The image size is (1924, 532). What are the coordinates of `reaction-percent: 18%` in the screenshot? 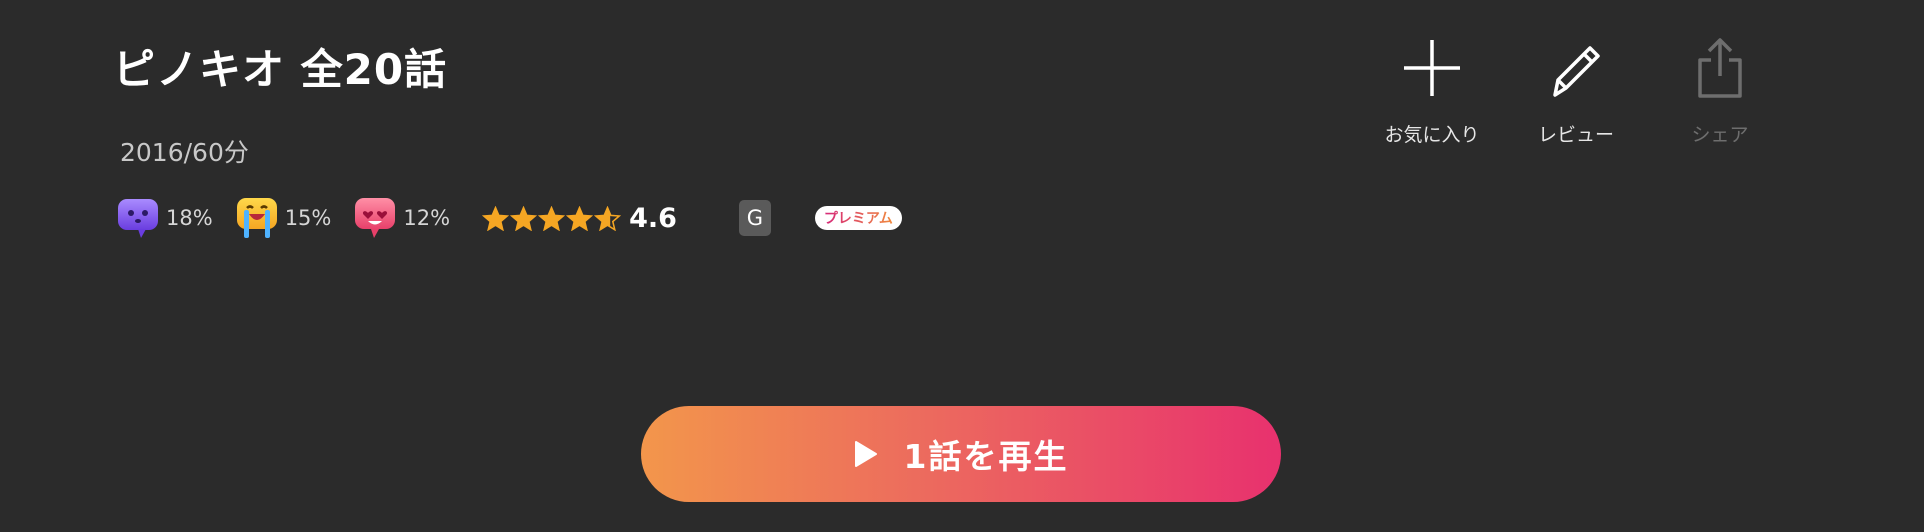 It's located at (189, 218).